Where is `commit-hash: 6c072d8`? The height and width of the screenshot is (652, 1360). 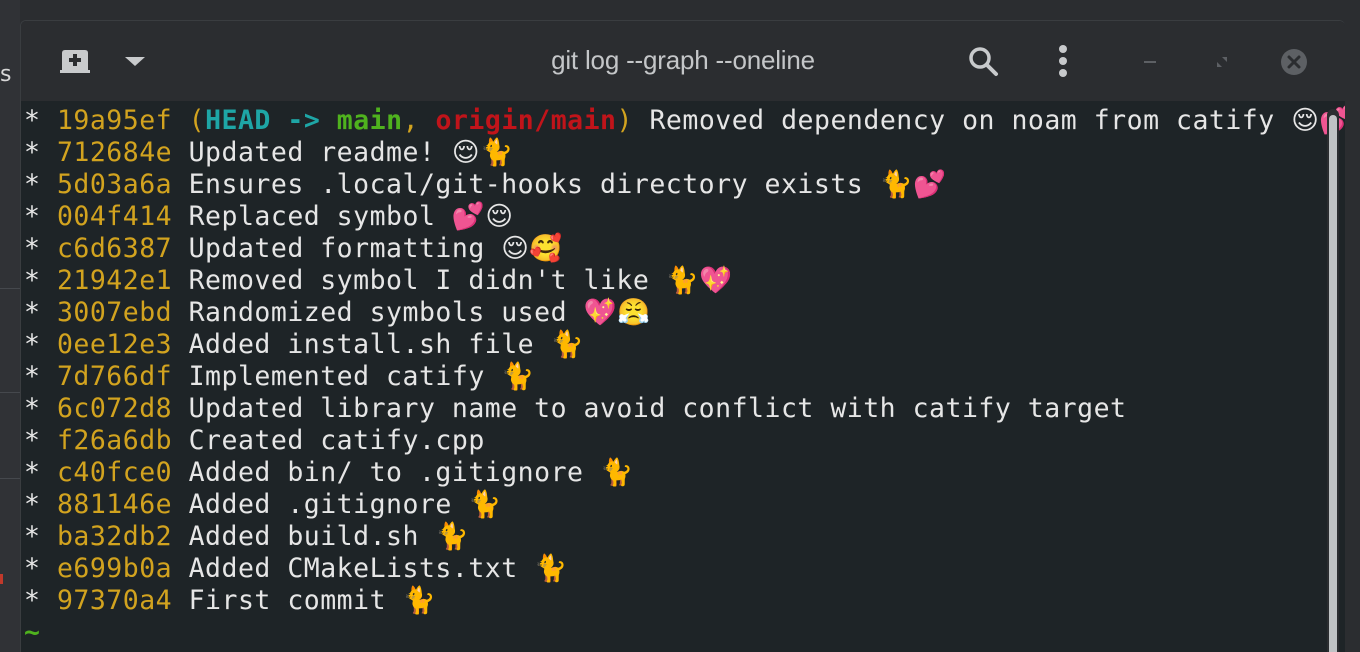
commit-hash: 6c072d8 is located at coordinates (114, 408).